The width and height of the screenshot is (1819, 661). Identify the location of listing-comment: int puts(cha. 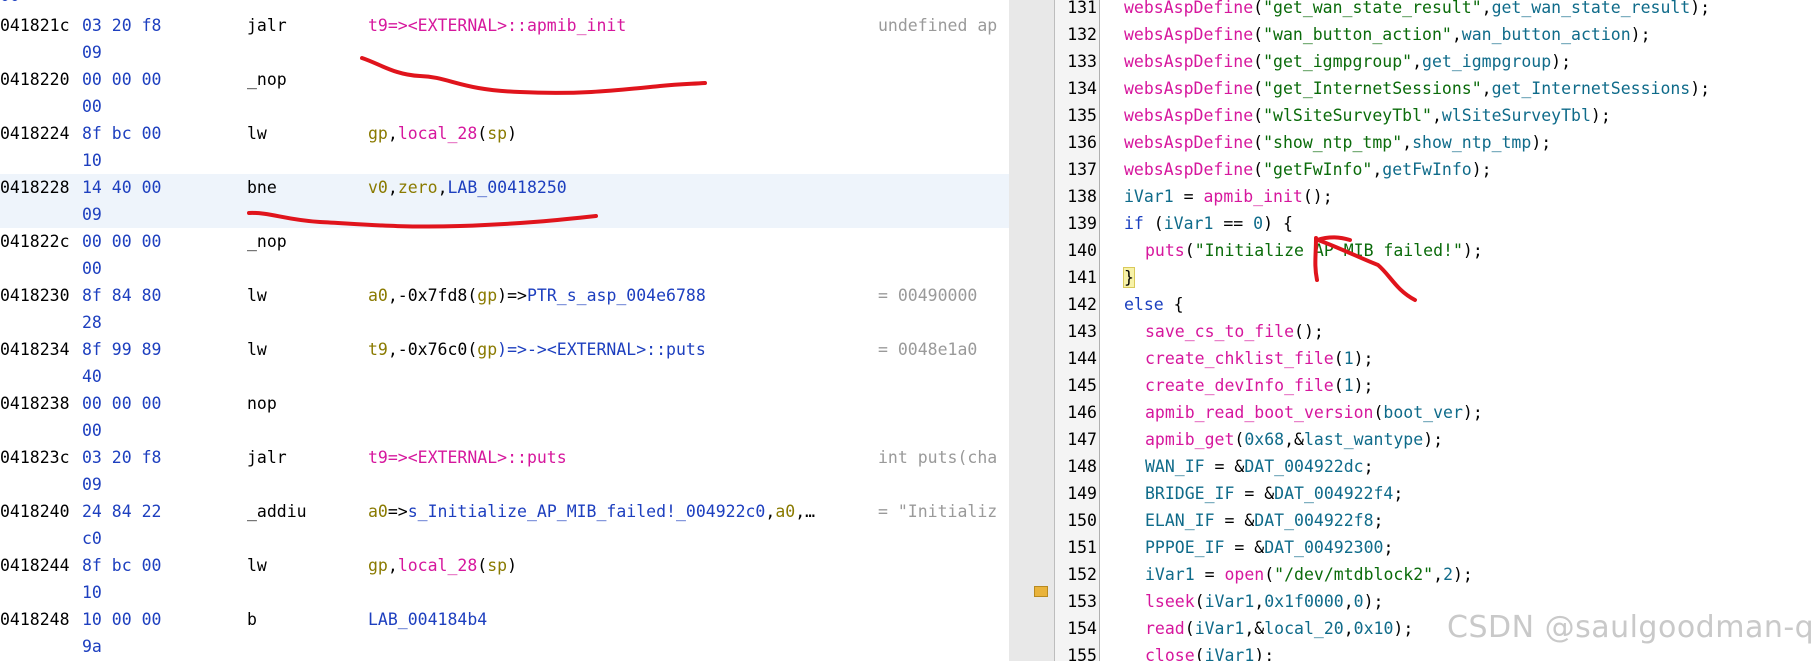
(938, 457).